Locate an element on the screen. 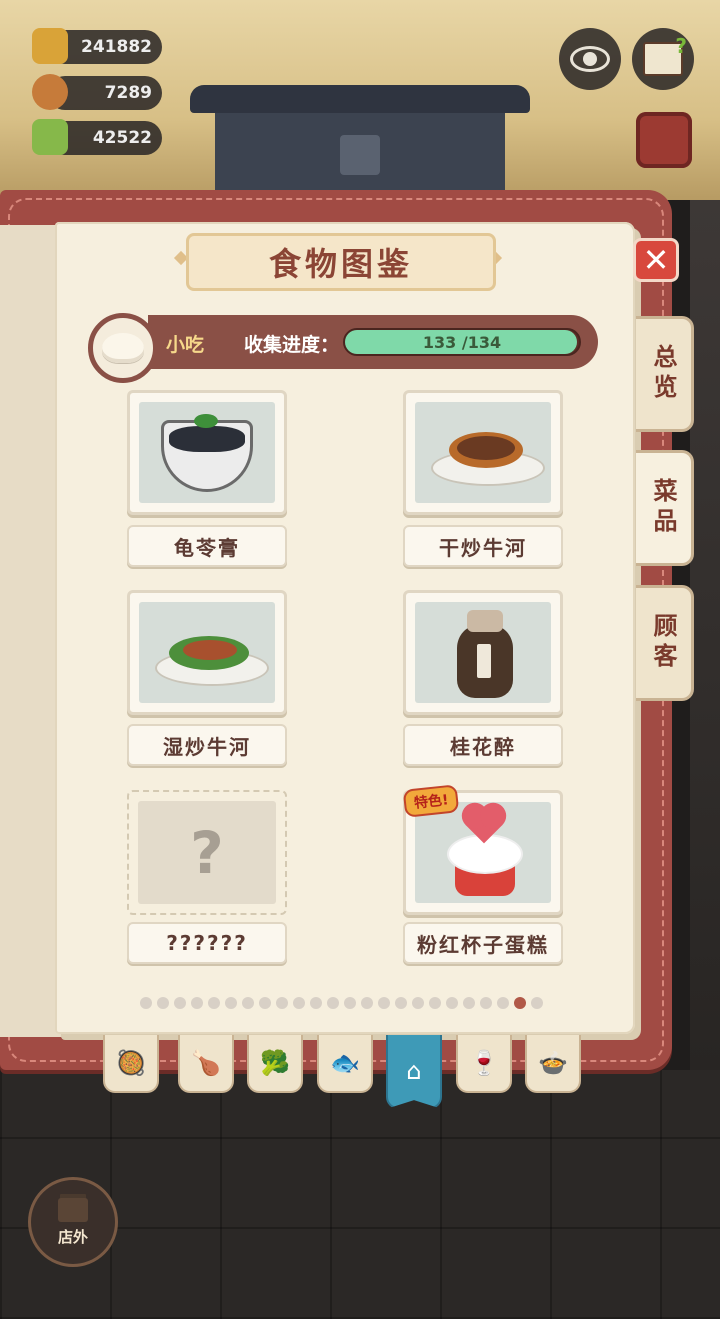 Image resolution: width=720 pixels, height=1319 pixels. building-window is located at coordinates (360, 155).